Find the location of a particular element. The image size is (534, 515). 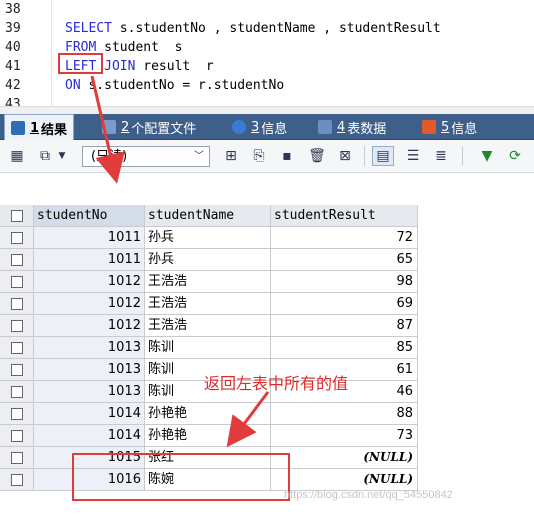

watermark: https://blog.csdn.net/qq_54550842 is located at coordinates (368, 495).